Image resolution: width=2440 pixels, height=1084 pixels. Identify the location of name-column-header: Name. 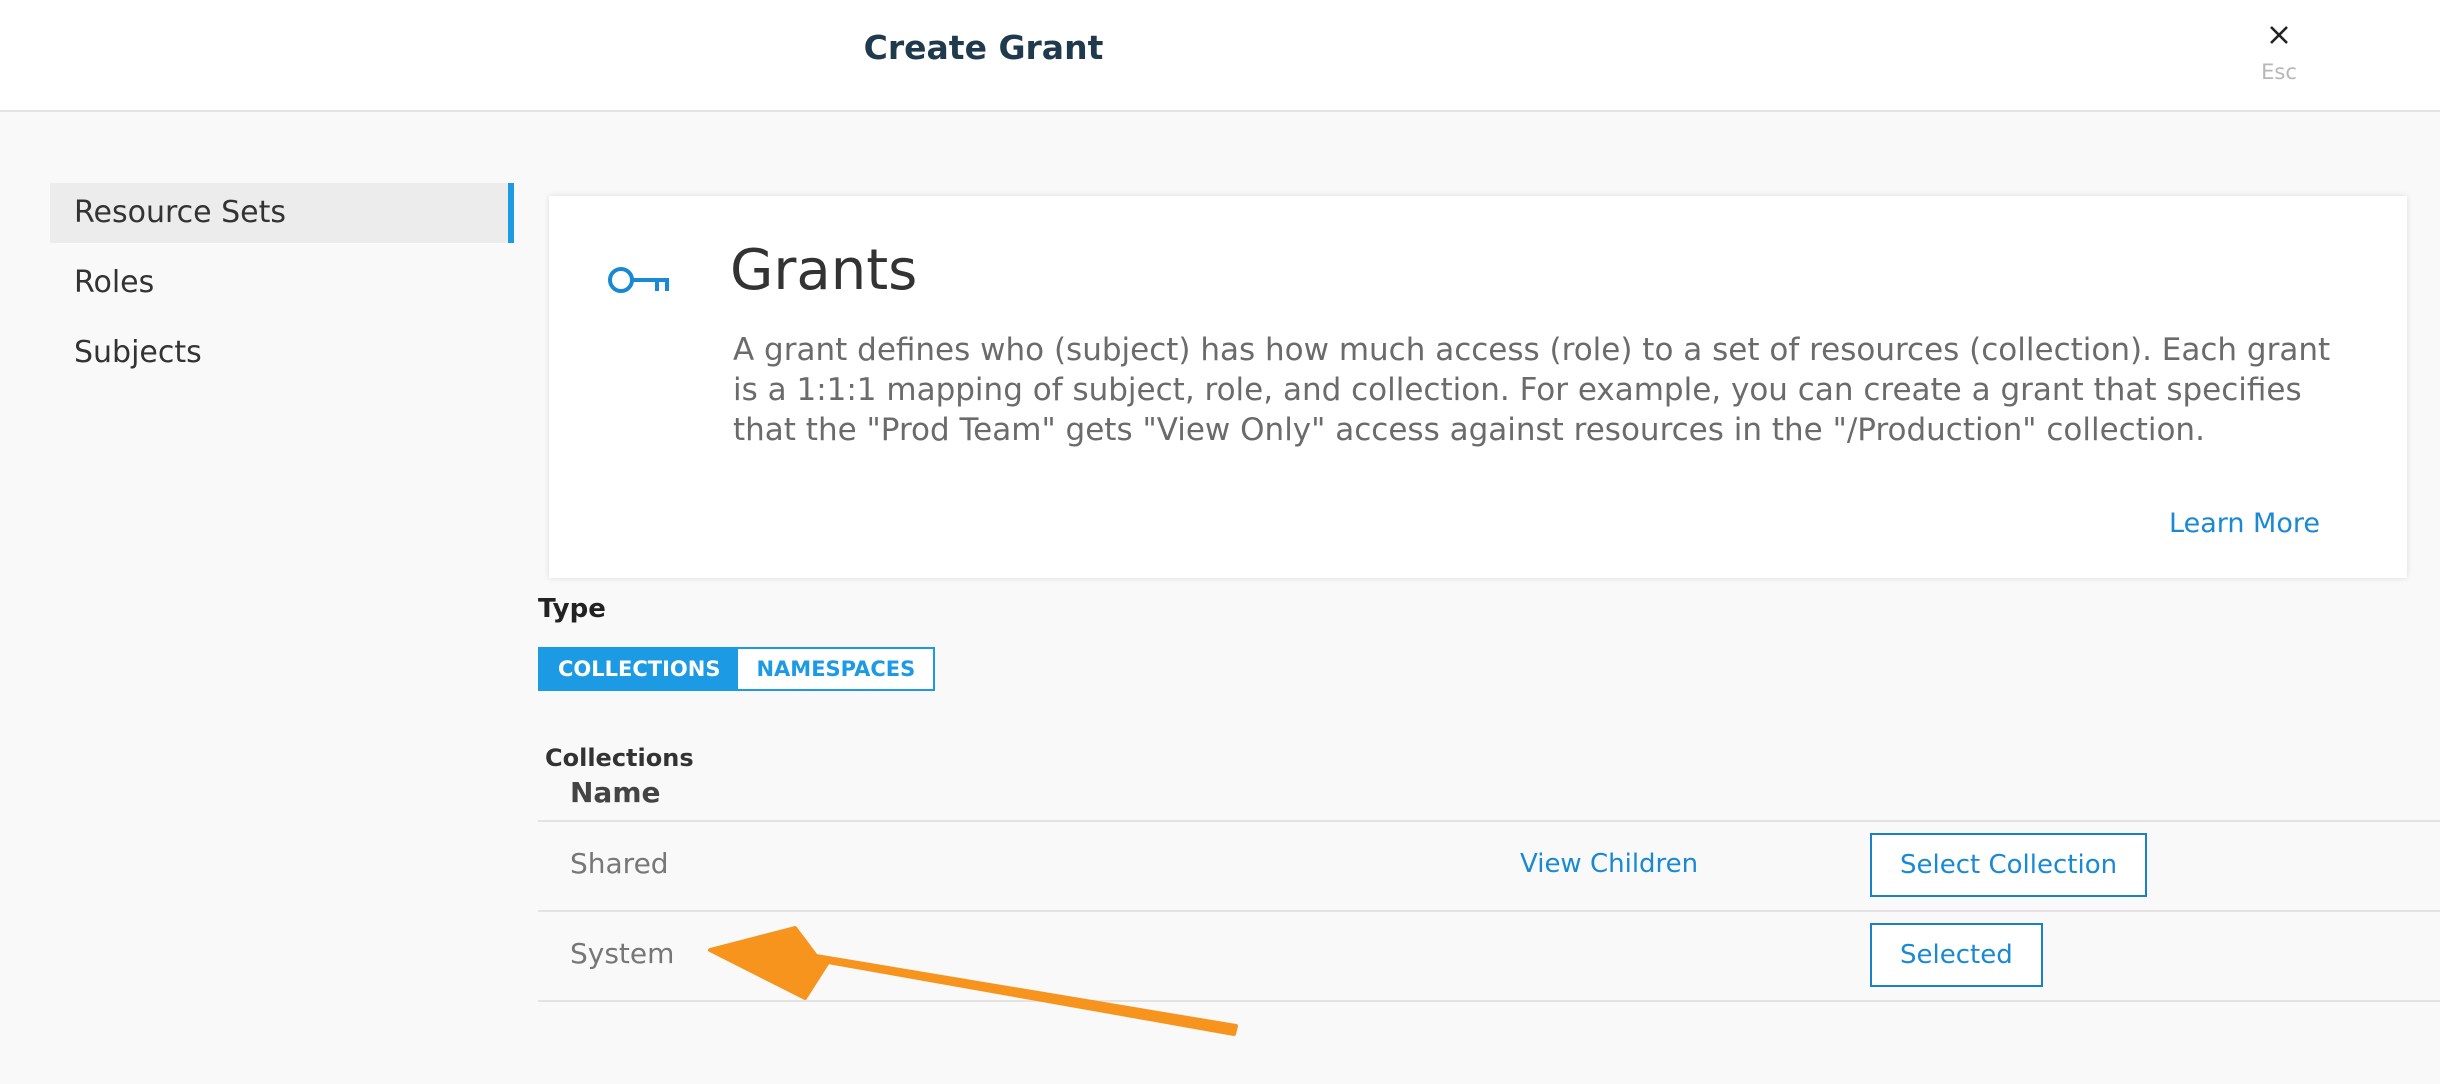
(615, 792).